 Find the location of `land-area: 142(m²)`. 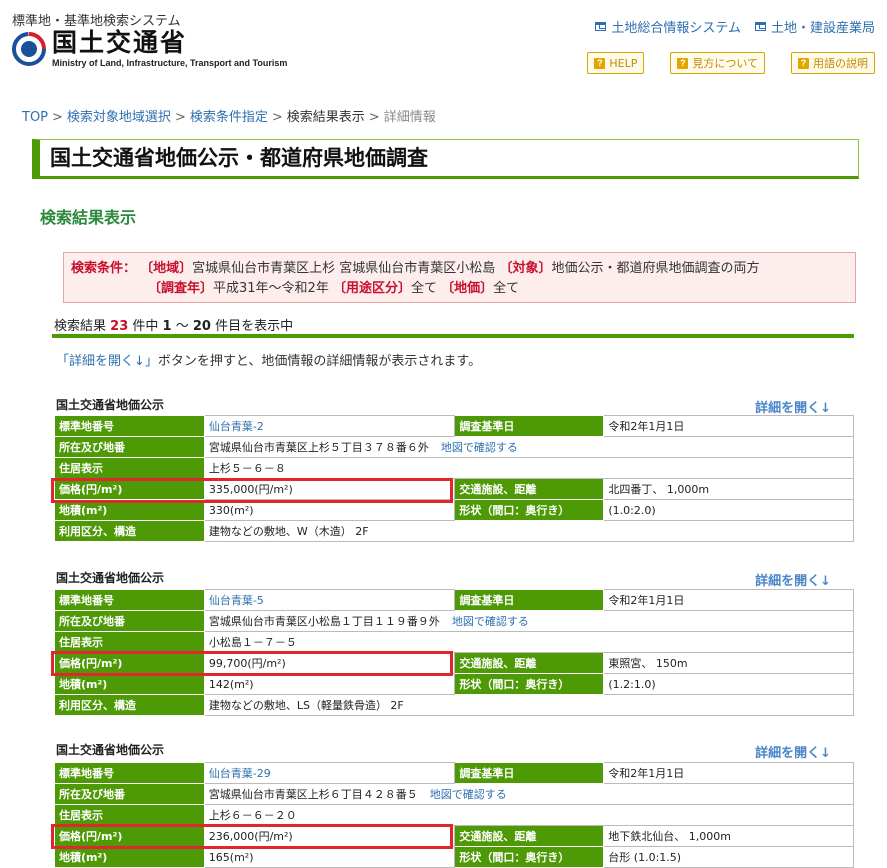

land-area: 142(m²) is located at coordinates (329, 684).